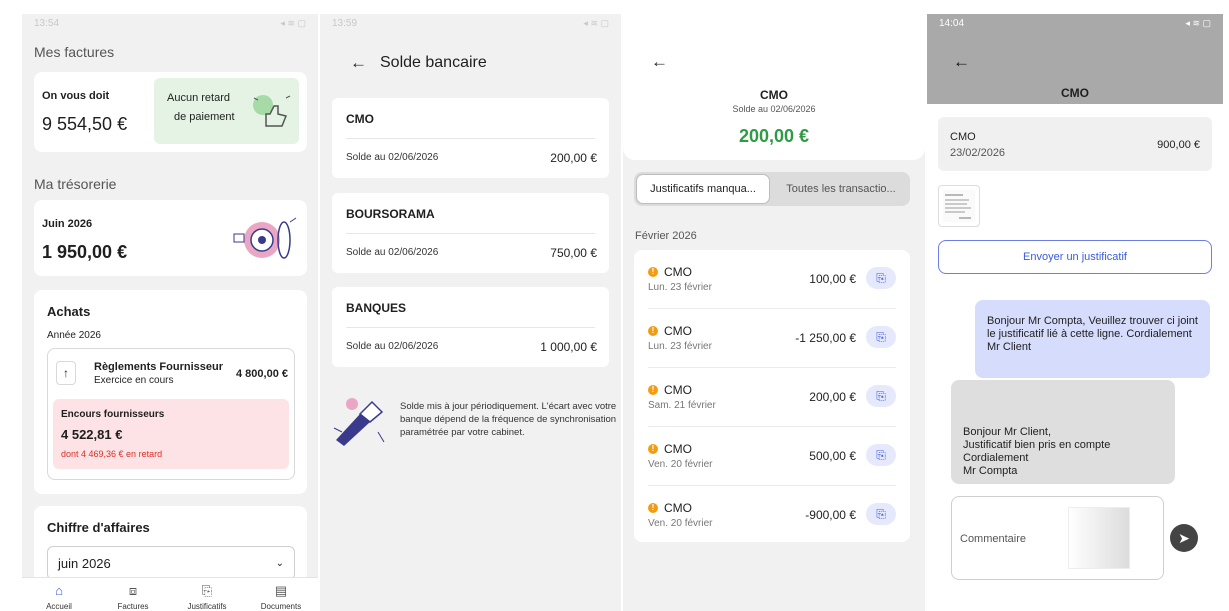  Describe the element at coordinates (133, 594) in the screenshot. I see `nav-item-invoices: ⧈ Factures` at that location.